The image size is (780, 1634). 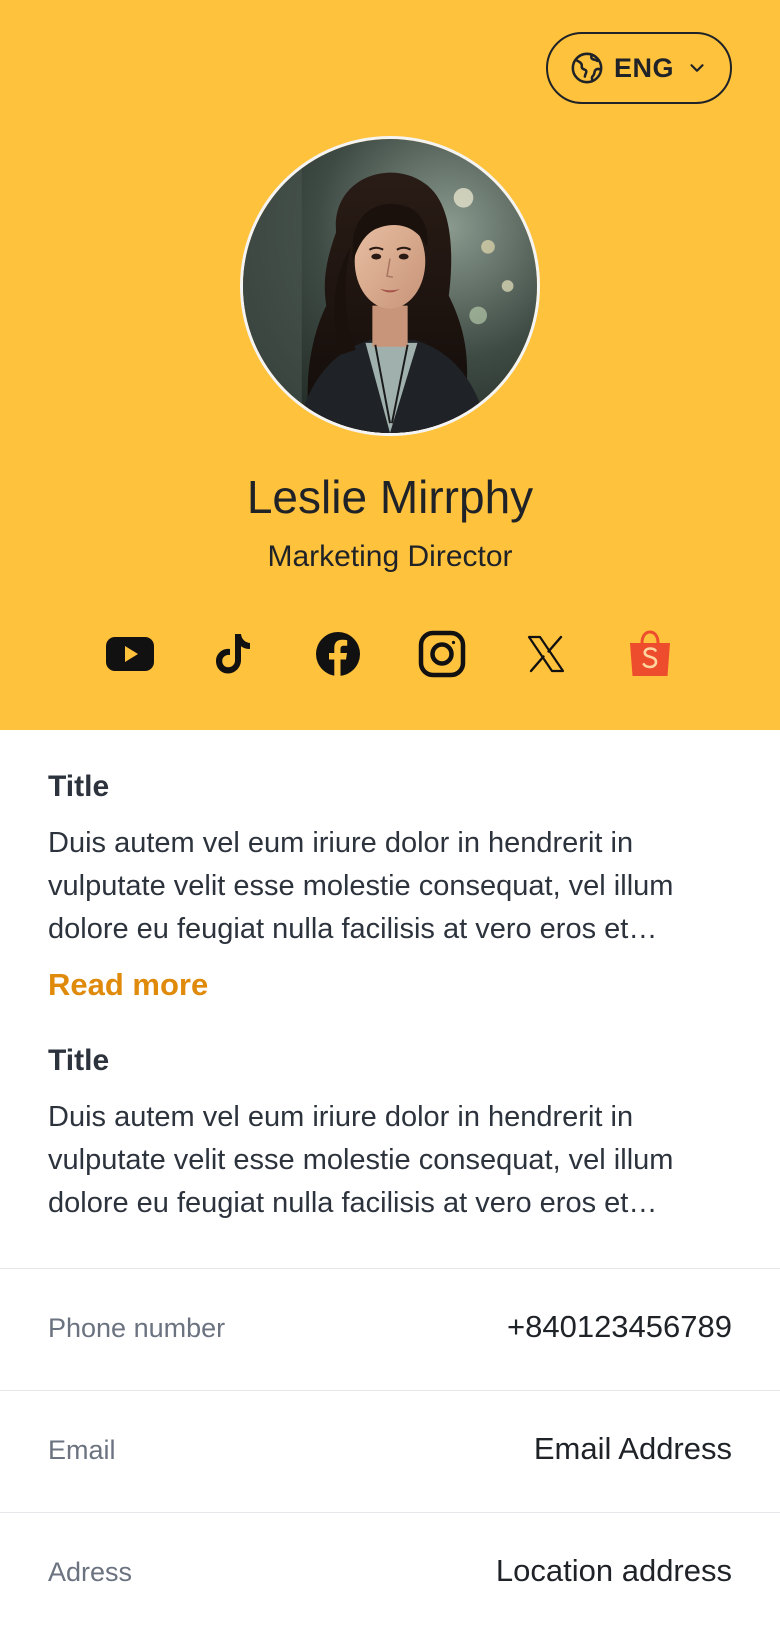 What do you see at coordinates (82, 1450) in the screenshot?
I see `email-label: Email` at bounding box center [82, 1450].